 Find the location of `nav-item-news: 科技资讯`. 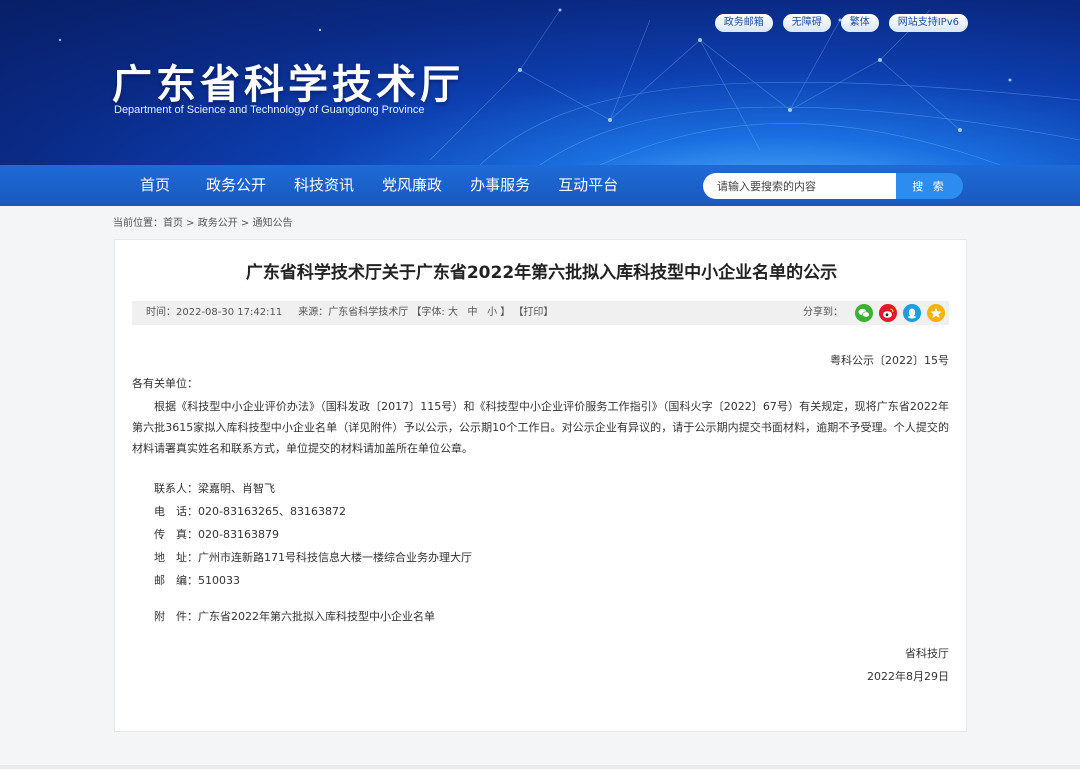

nav-item-news: 科技资讯 is located at coordinates (324, 185).